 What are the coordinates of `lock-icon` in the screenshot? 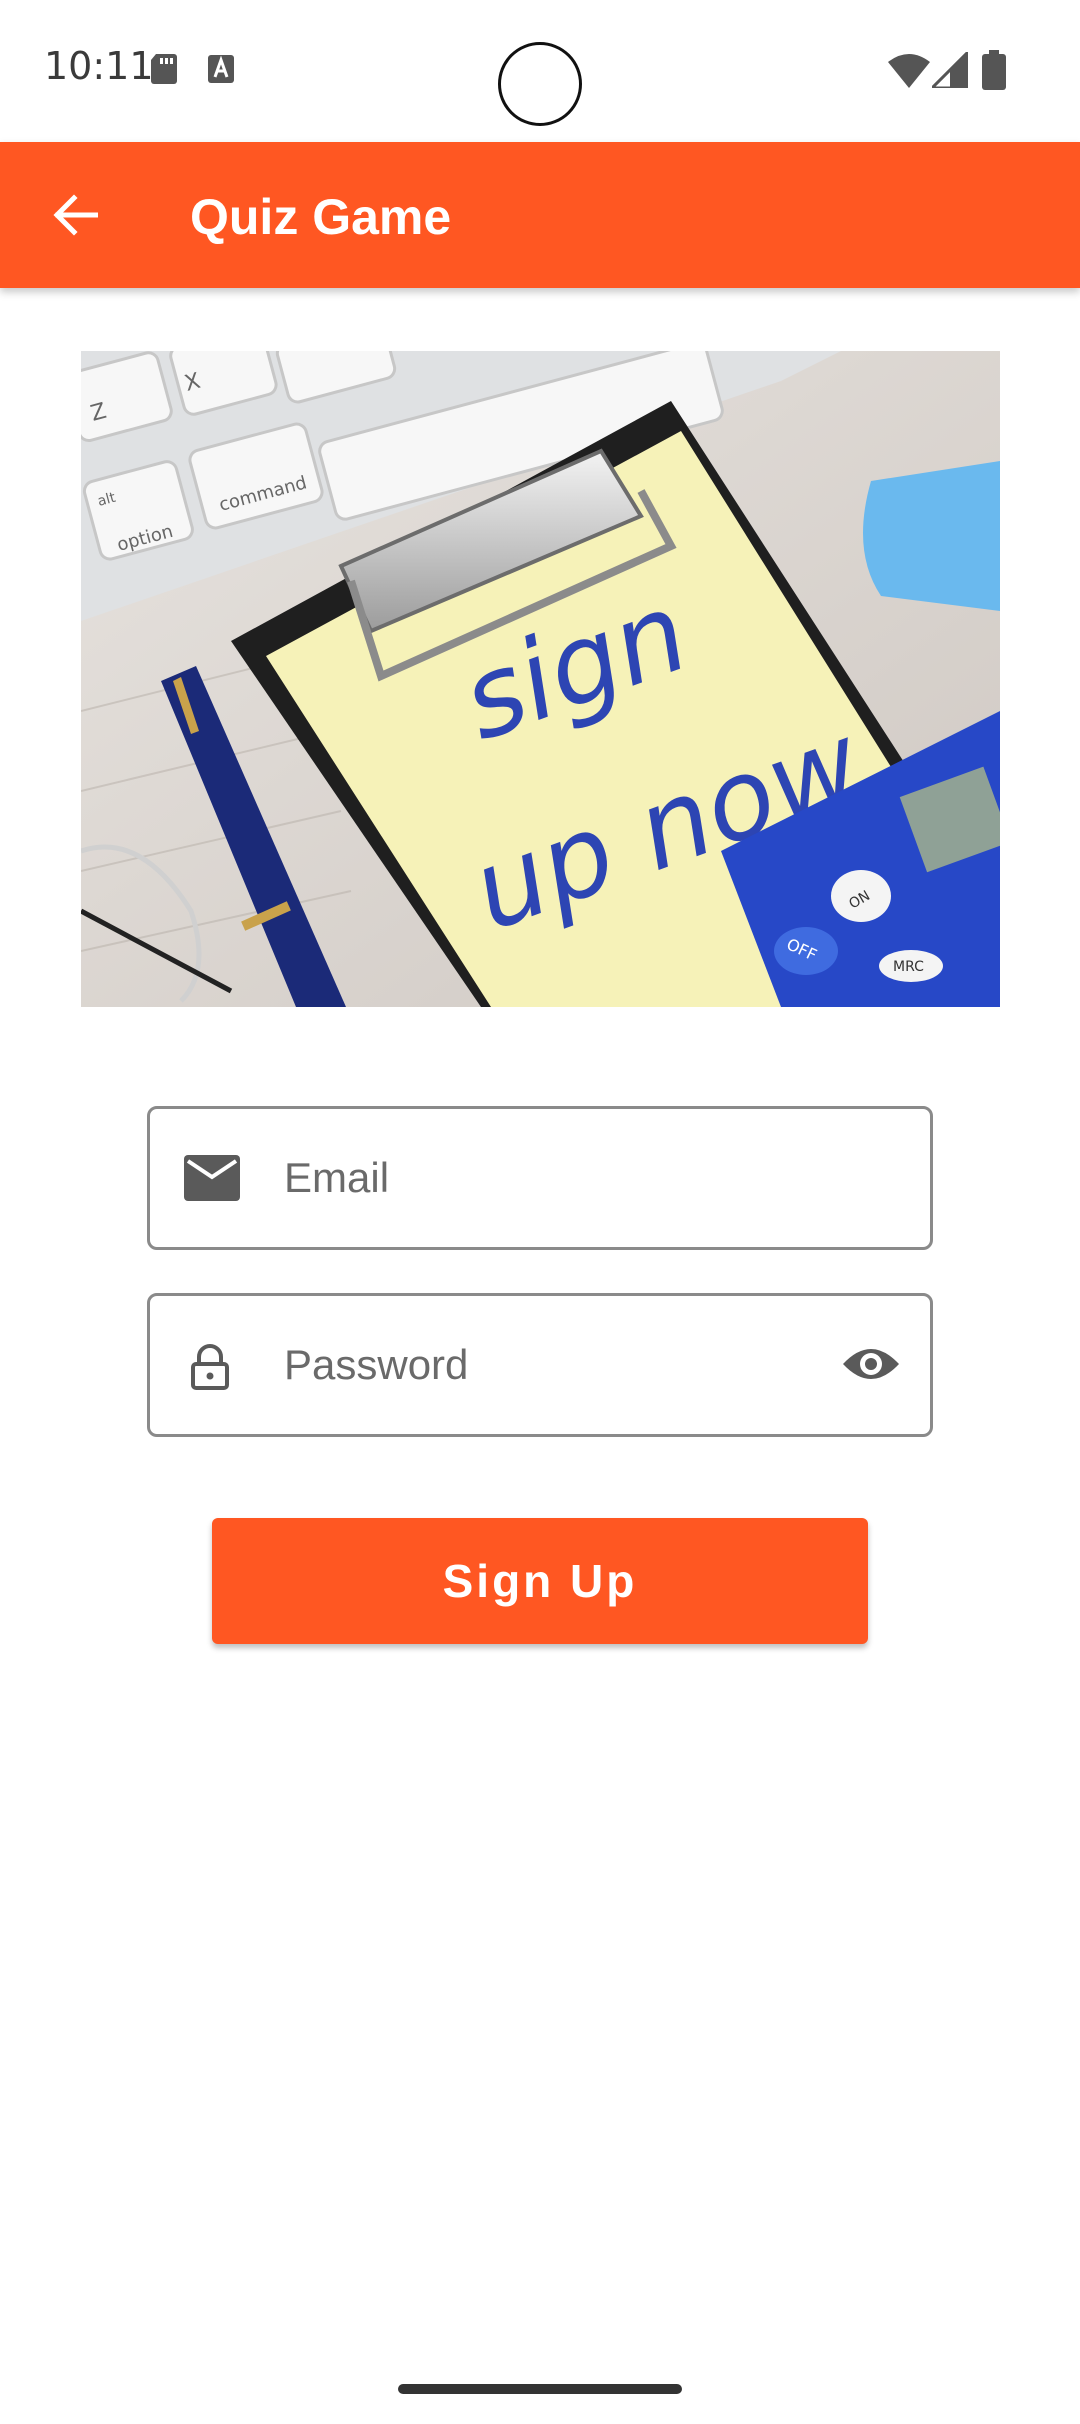 It's located at (210, 1367).